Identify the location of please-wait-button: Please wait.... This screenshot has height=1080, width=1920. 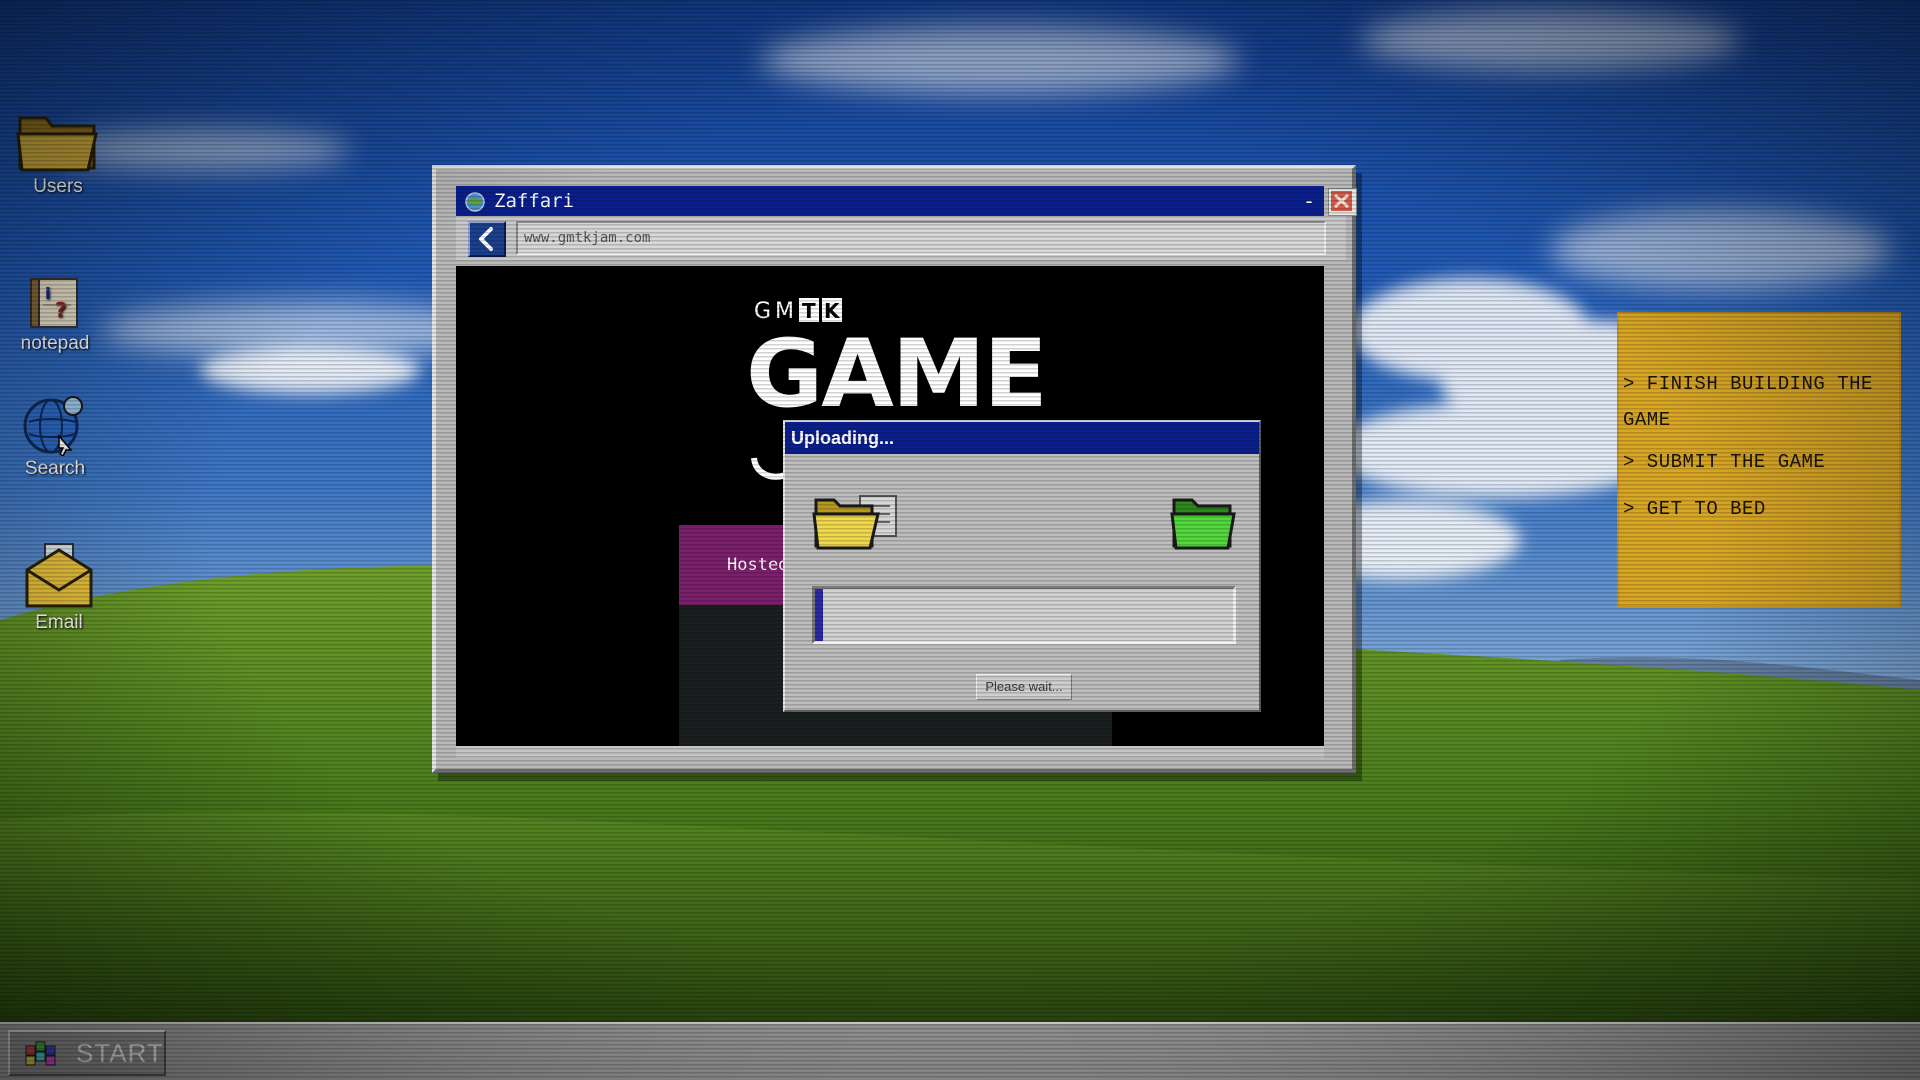
(1024, 687).